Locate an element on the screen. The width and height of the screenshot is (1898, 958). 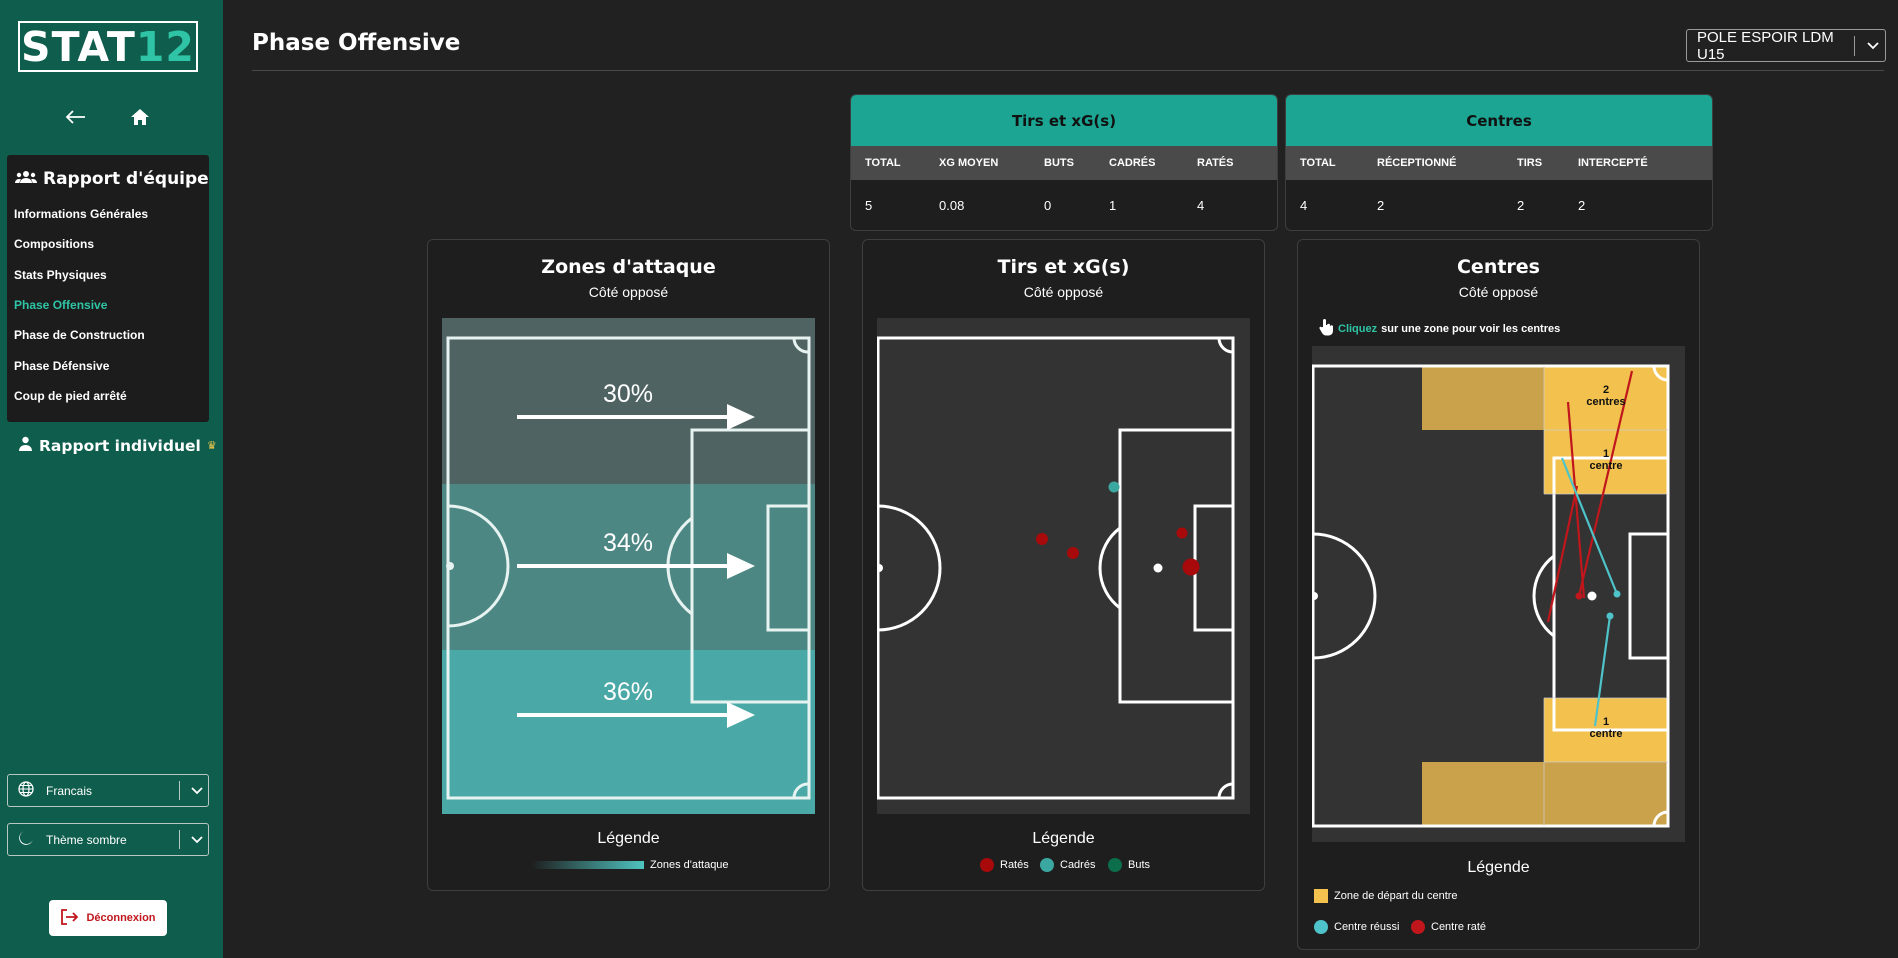
column-header: XG MOYEN is located at coordinates (969, 163).